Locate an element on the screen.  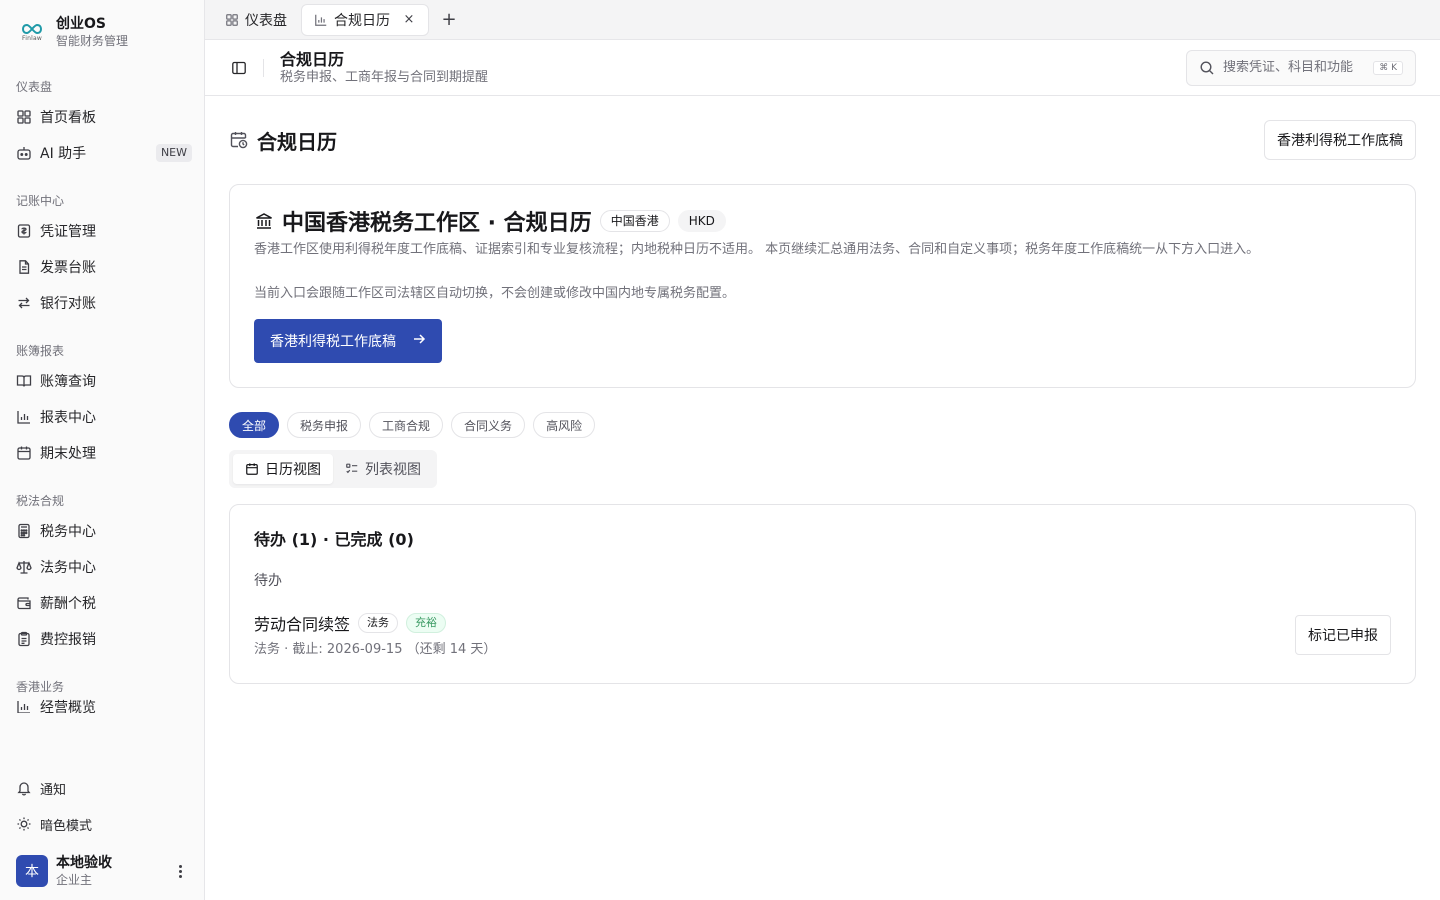
task-meta: 法务 · 截止: 2026-09-15 （还剩 14 天） is located at coordinates (375, 649).